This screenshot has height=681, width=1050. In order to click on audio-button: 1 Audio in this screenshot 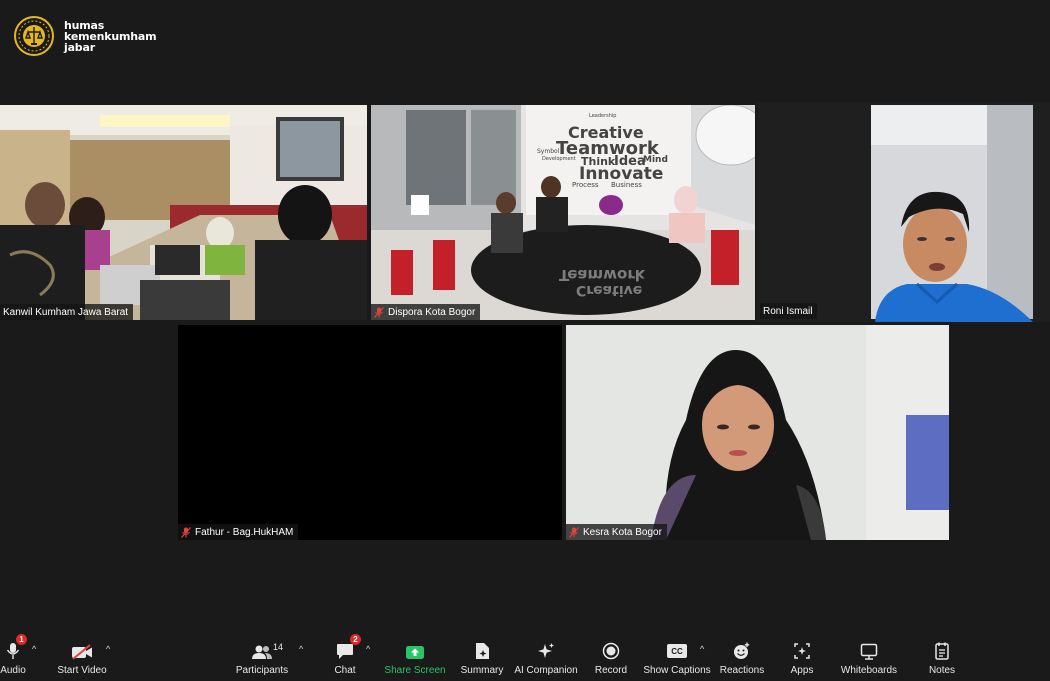, I will do `click(13, 657)`.